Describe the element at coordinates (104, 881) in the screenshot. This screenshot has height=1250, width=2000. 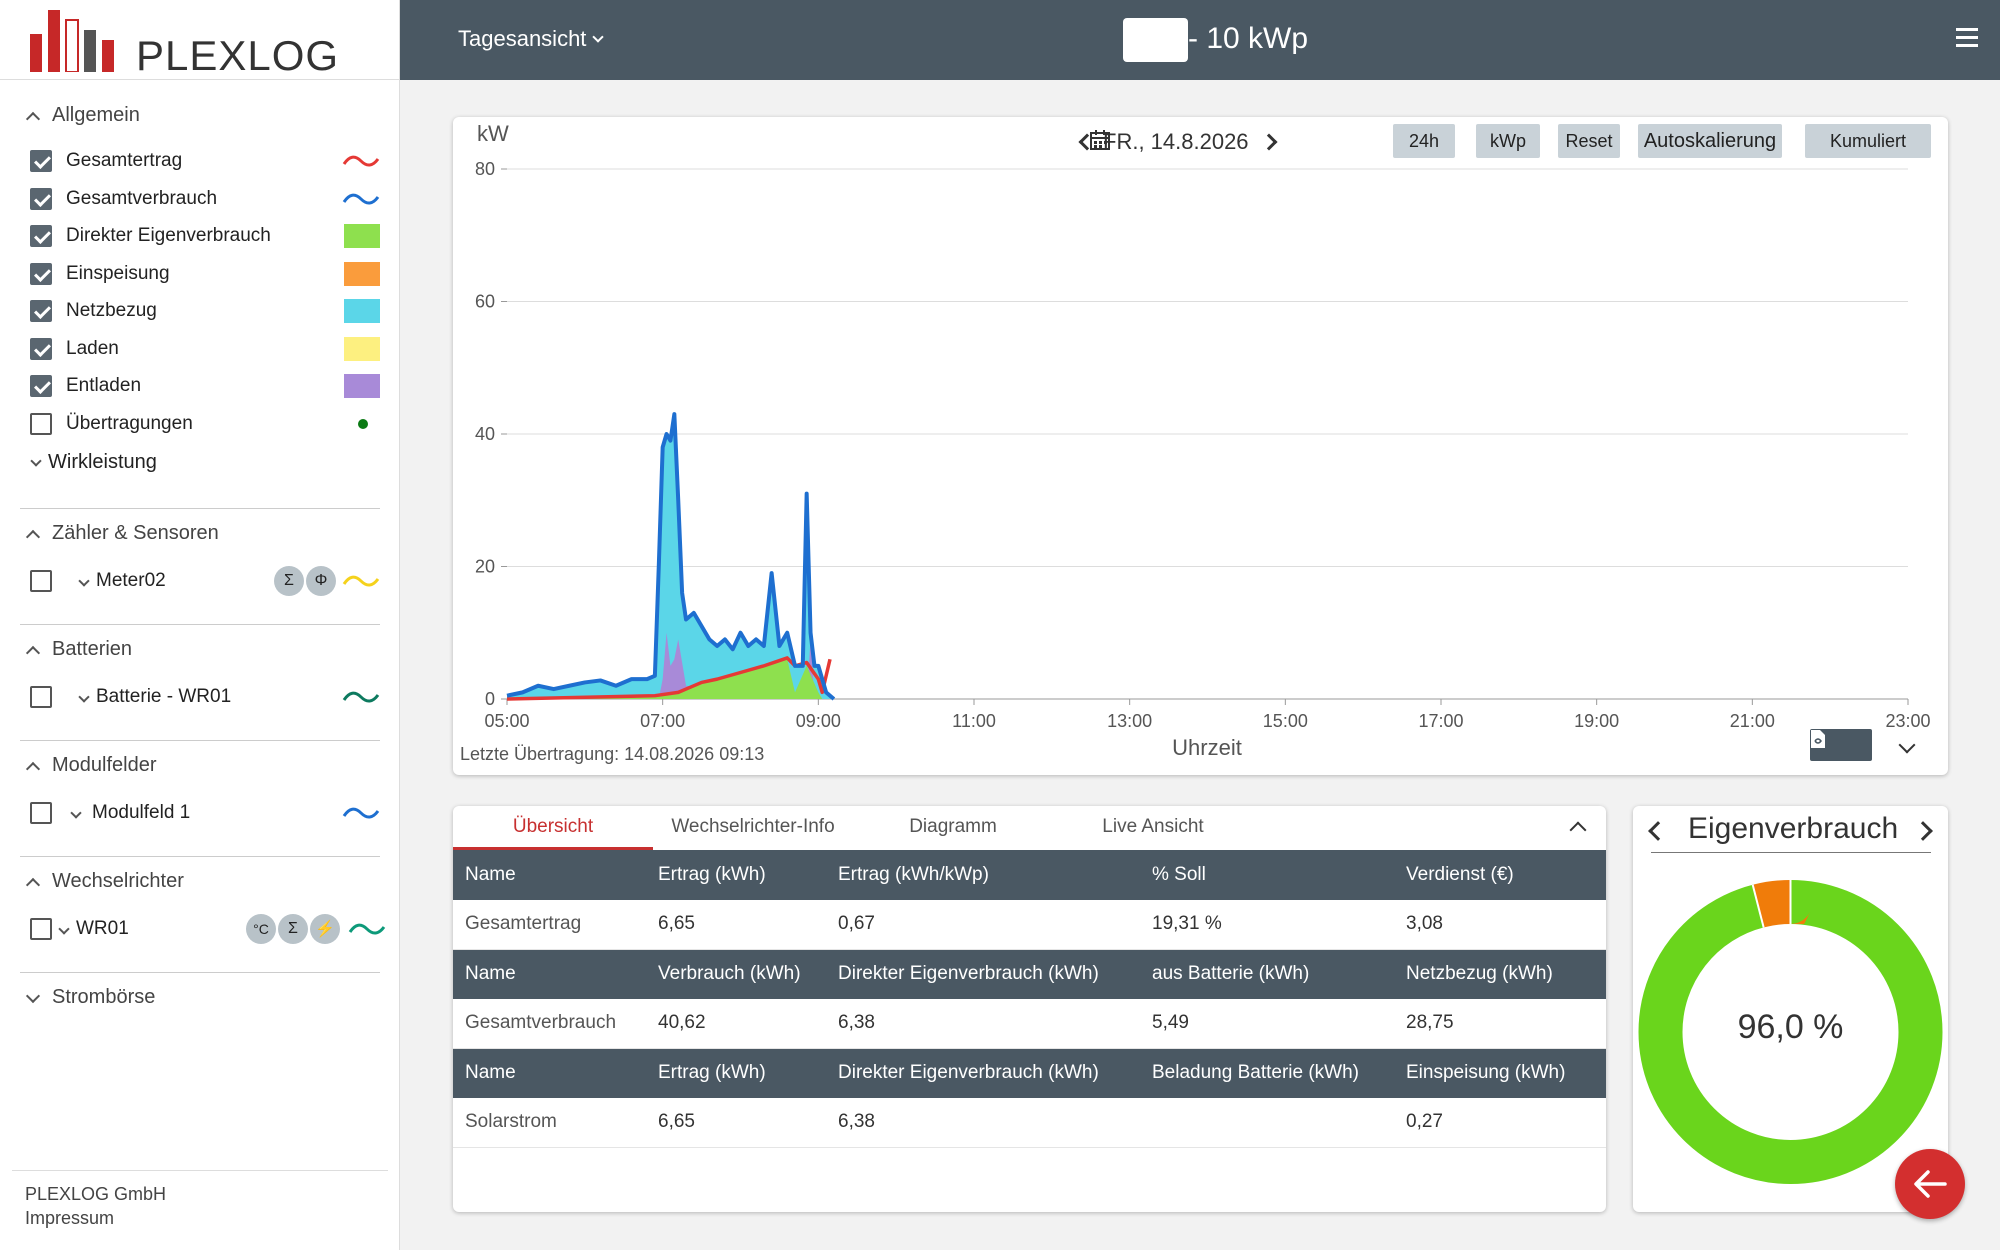
I see `section-wechselrichter-header: Wechselrichter` at that location.